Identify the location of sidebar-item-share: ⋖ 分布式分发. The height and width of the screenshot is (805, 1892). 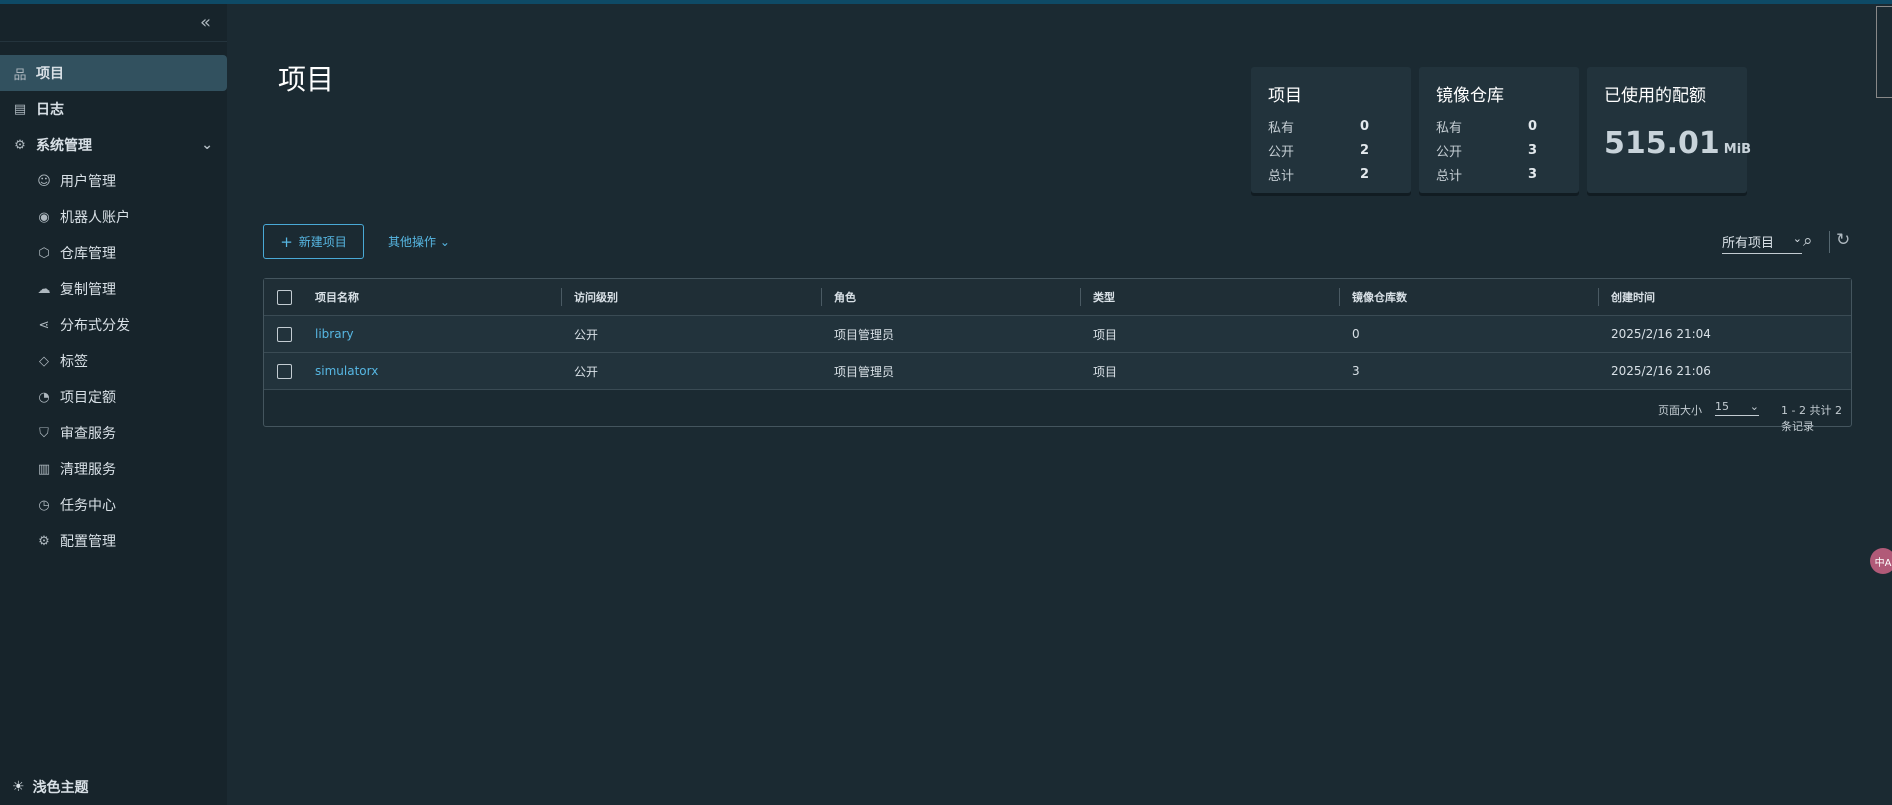
(113, 325).